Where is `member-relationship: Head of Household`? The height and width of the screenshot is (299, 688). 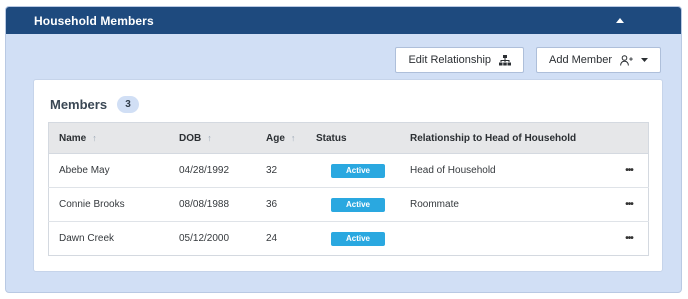
member-relationship: Head of Household is located at coordinates (505, 170).